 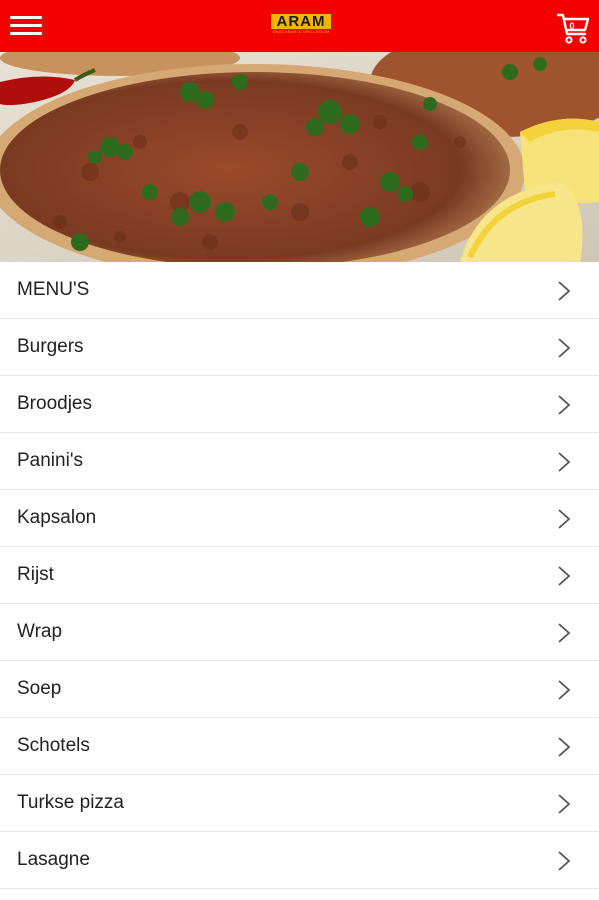 I want to click on category-label: Rijst, so click(x=35, y=574).